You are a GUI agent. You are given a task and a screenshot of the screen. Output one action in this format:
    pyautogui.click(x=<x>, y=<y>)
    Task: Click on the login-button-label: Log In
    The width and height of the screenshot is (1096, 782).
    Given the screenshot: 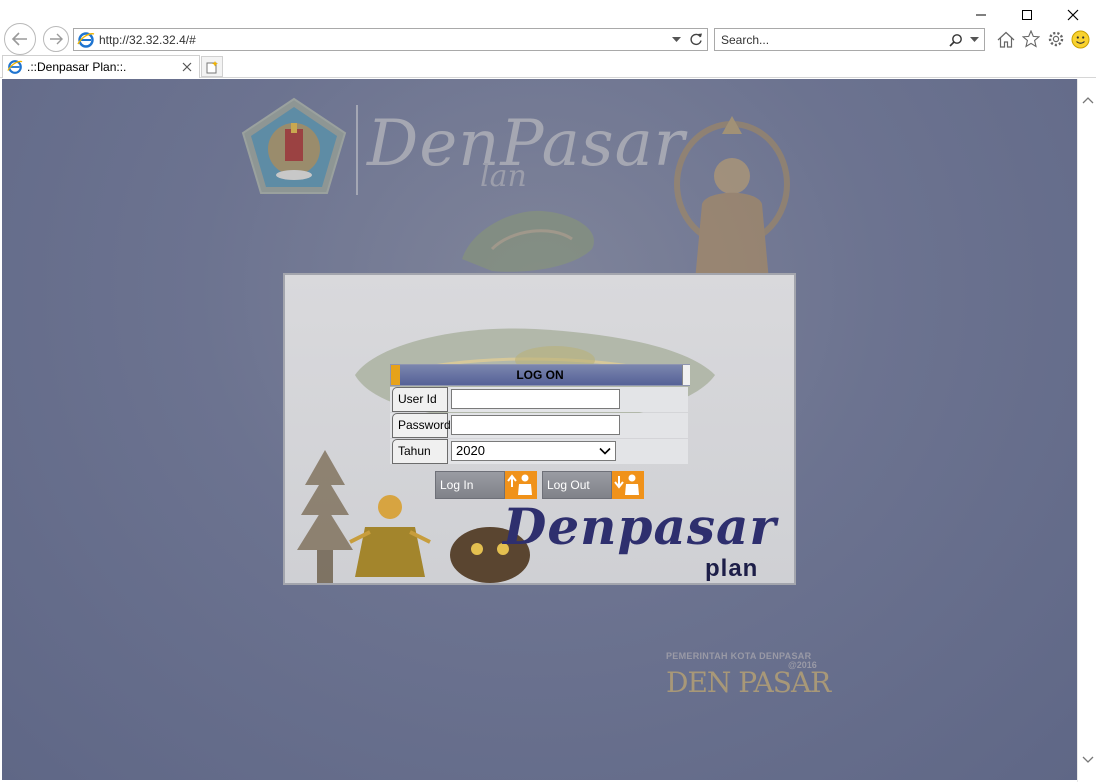 What is the action you would take?
    pyautogui.click(x=470, y=485)
    